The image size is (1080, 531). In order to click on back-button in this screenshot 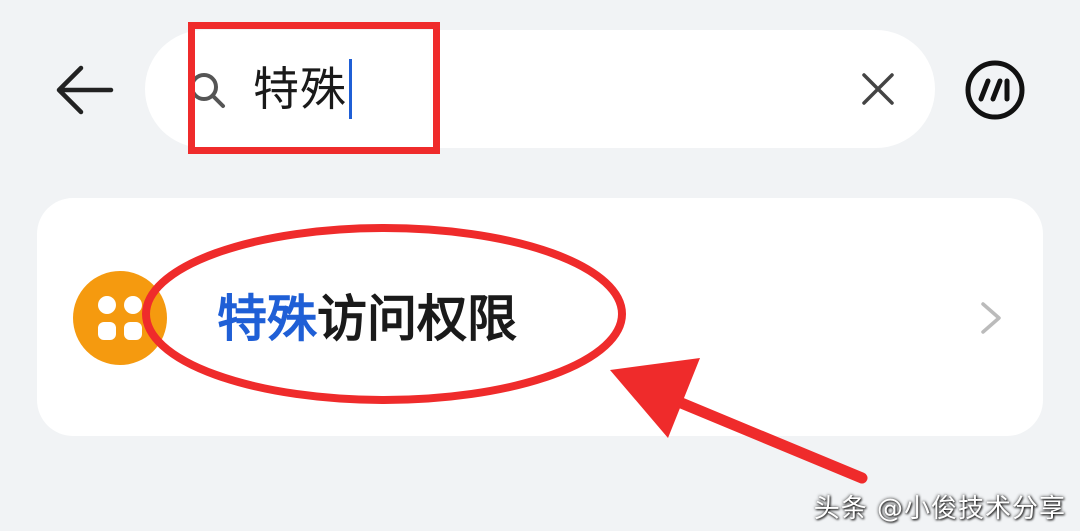, I will do `click(83, 90)`.